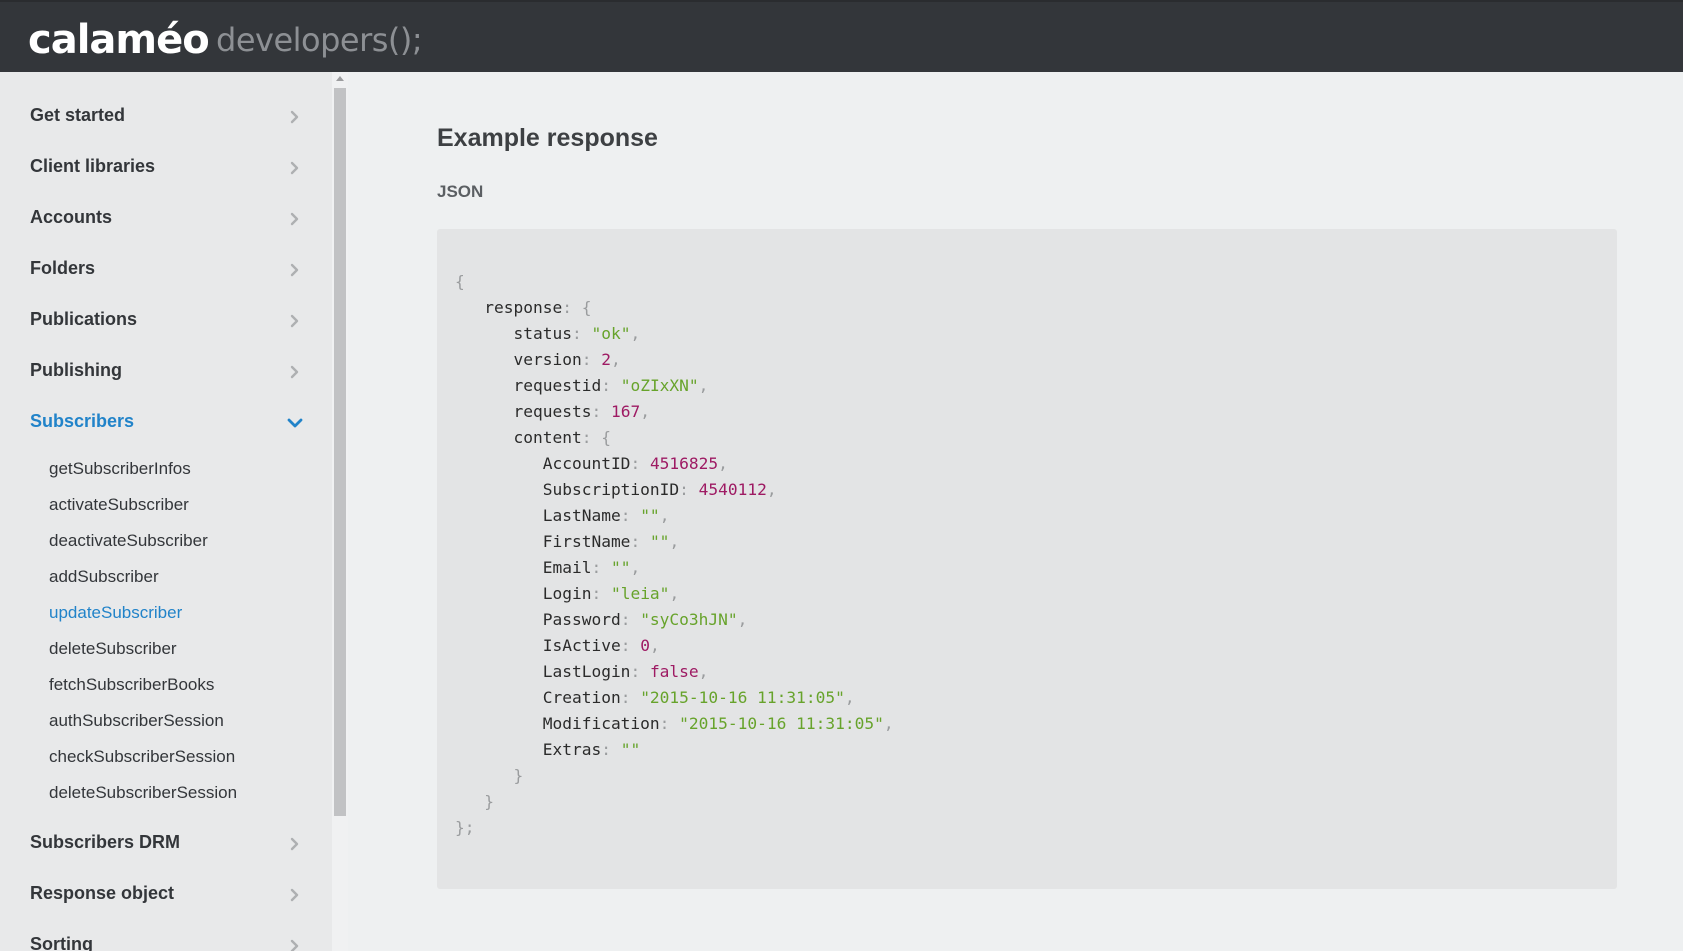  Describe the element at coordinates (340, 452) in the screenshot. I see `scrollbar-thumb` at that location.